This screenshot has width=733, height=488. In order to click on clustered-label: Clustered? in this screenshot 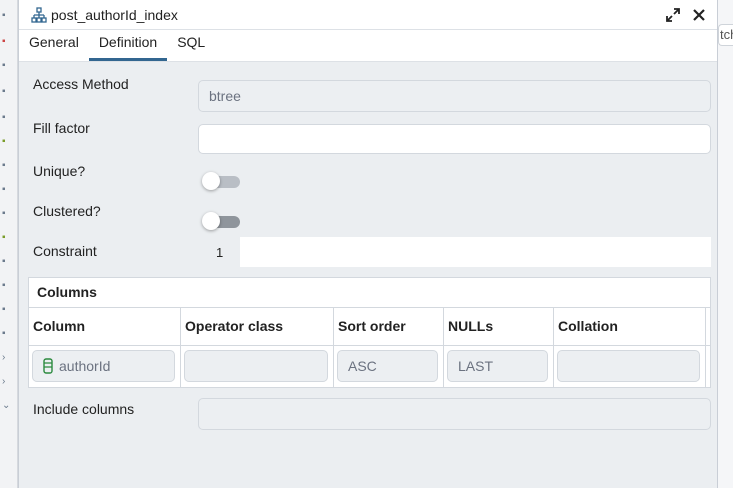, I will do `click(67, 211)`.